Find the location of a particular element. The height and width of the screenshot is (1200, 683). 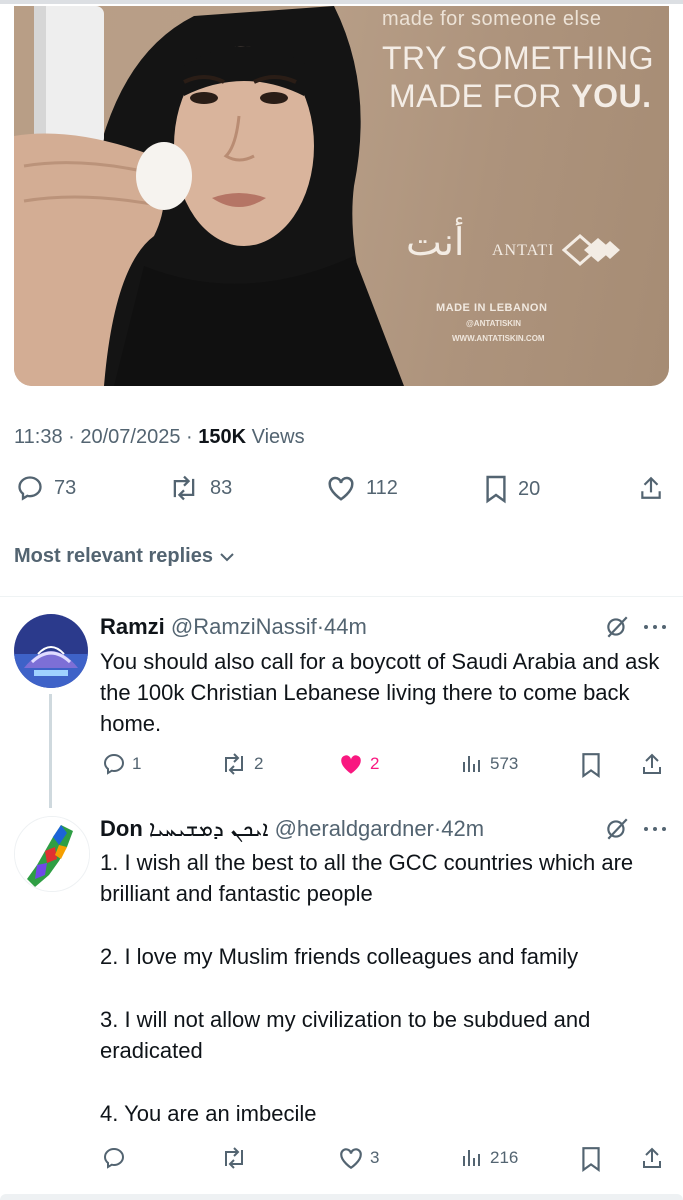

replies-sort-dropdown: Most relevant replies is located at coordinates (125, 556).